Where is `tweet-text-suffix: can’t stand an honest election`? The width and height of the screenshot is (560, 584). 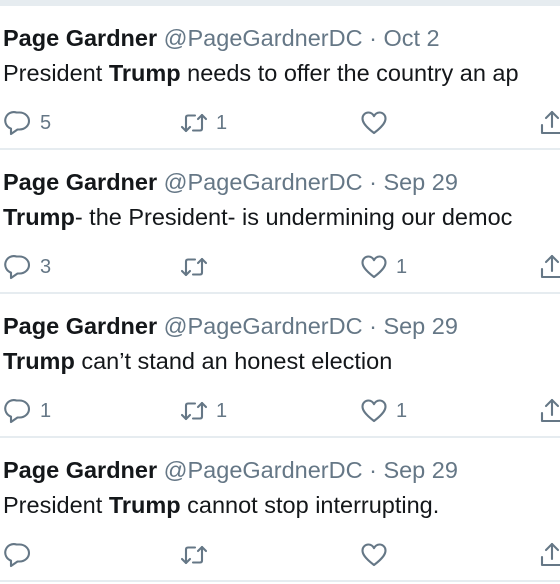 tweet-text-suffix: can’t stand an honest election is located at coordinates (233, 361).